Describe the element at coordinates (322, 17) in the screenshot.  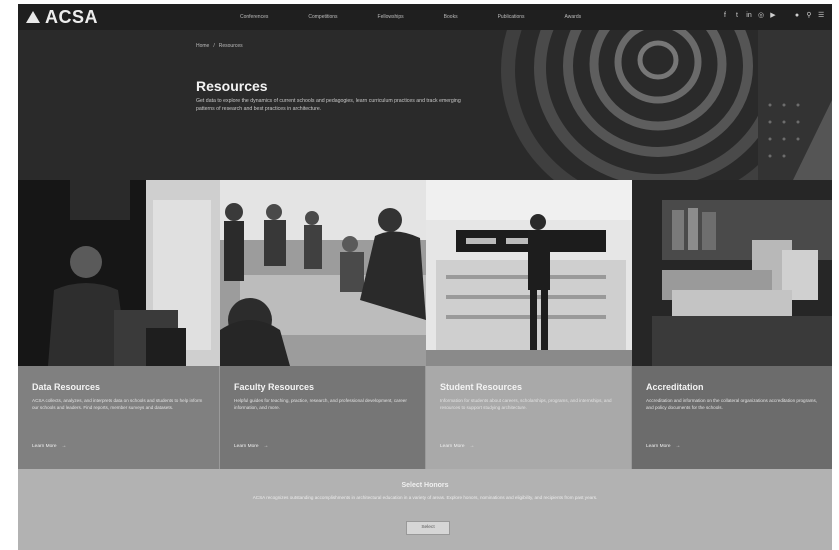
I see `nav-link-competitions: Competitions` at that location.